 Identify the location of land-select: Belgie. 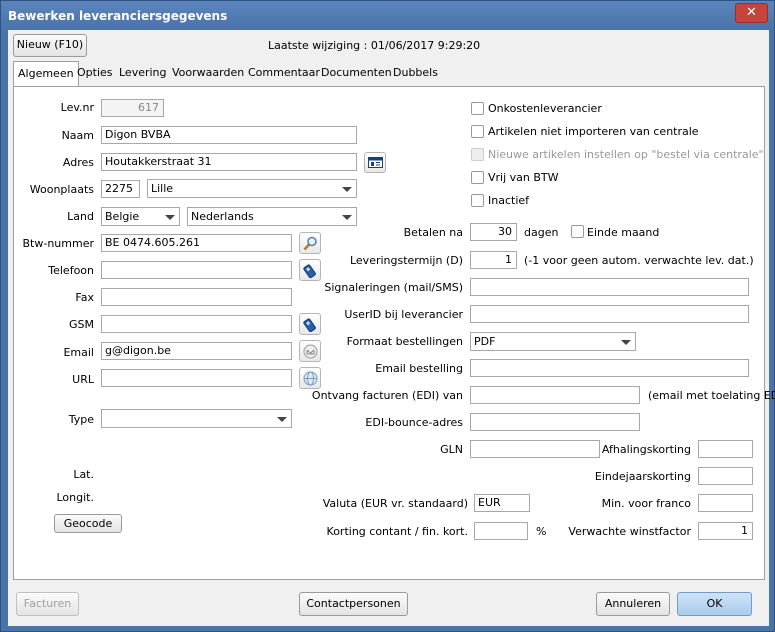
(140, 216).